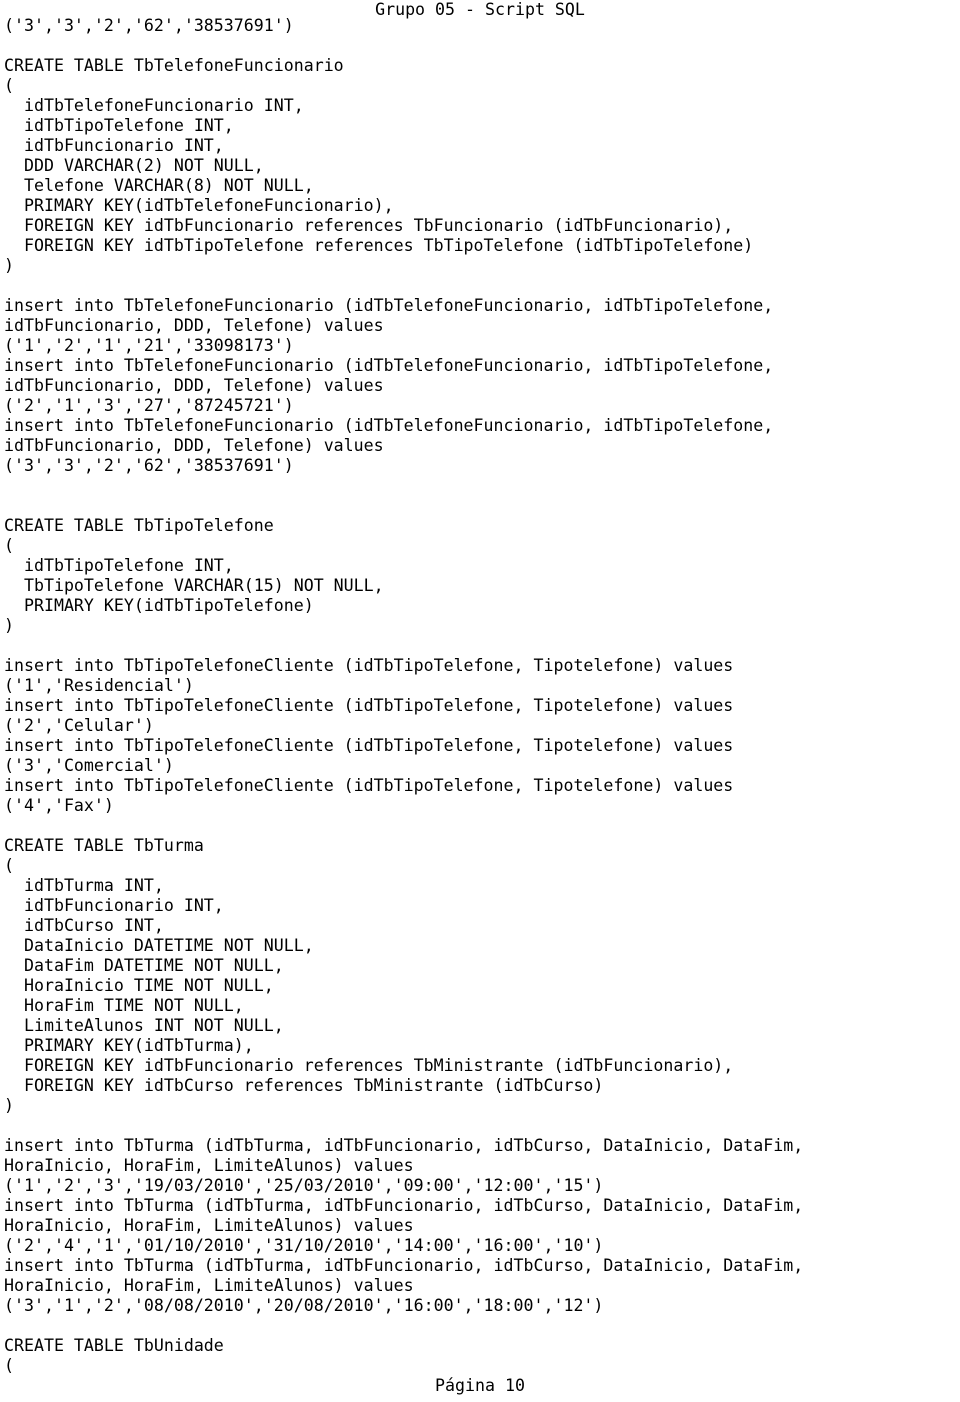  Describe the element at coordinates (139, 525) in the screenshot. I see `code-line: CREATE TABLE TbTipoTelefone` at that location.